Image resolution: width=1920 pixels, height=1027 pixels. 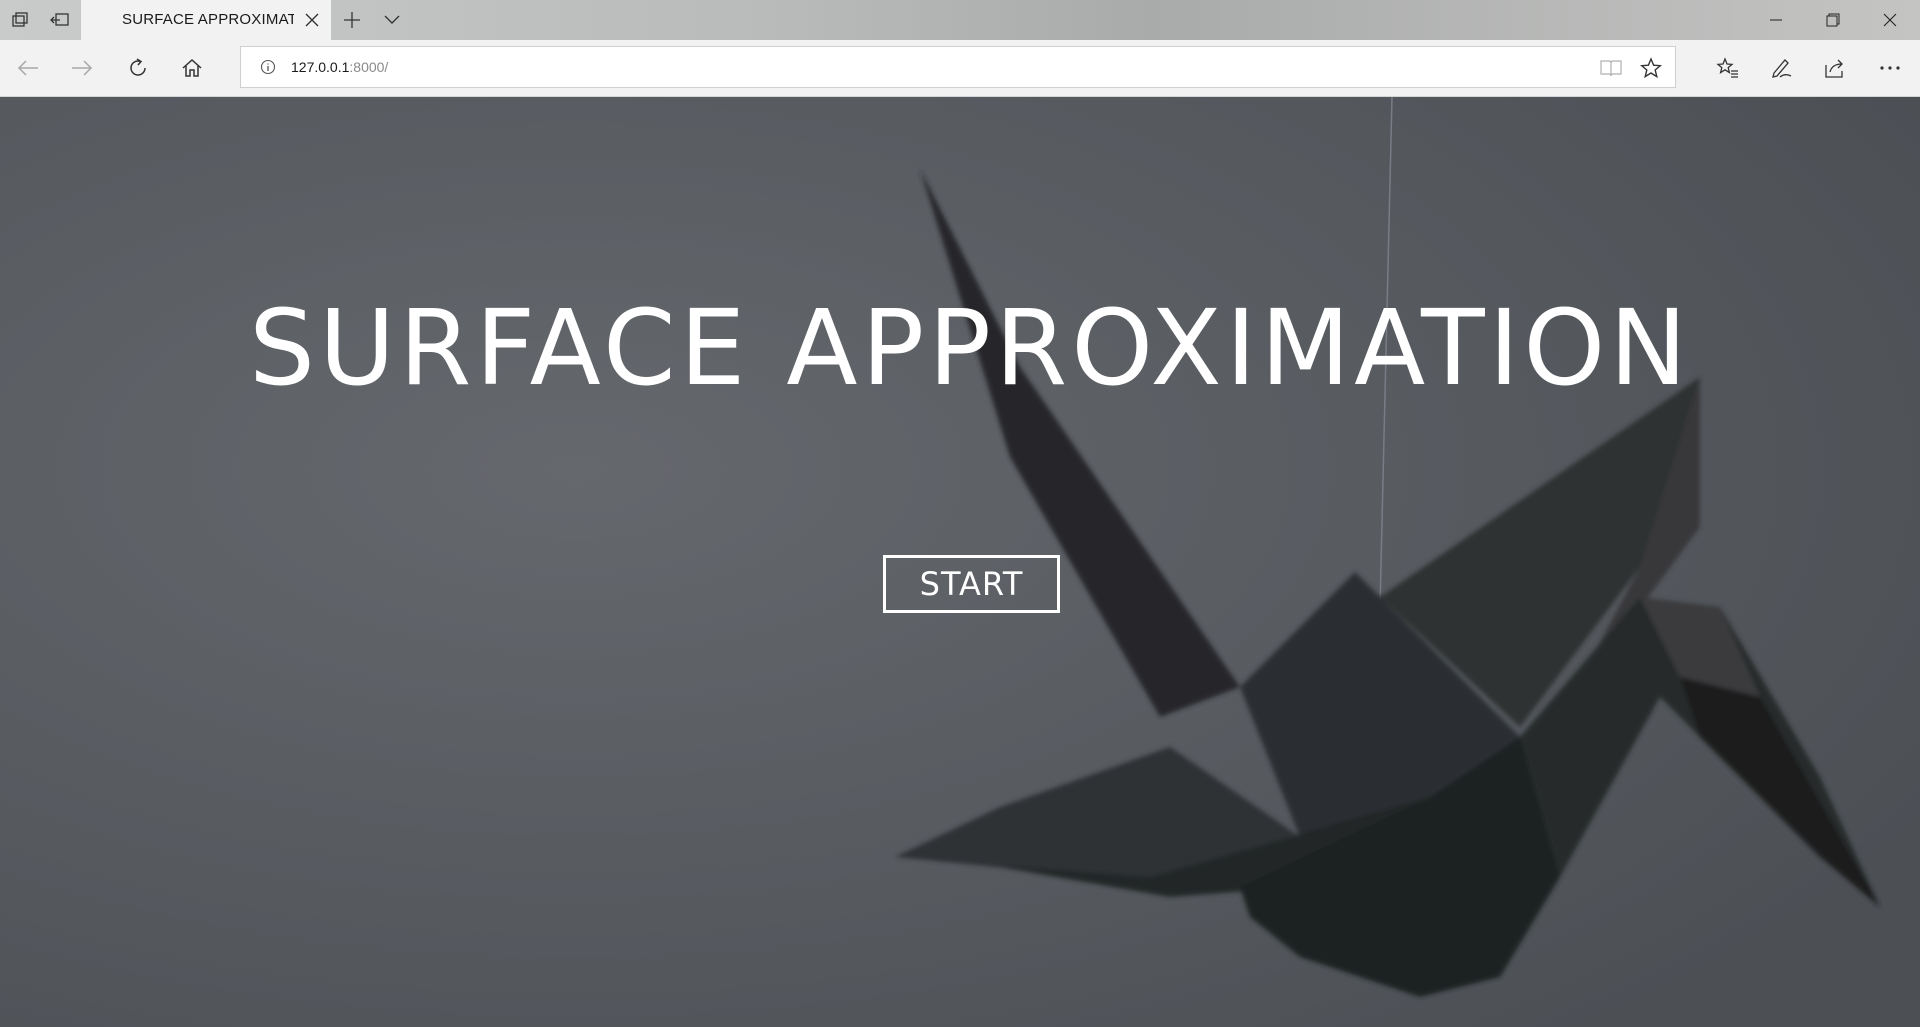 What do you see at coordinates (60, 20) in the screenshot?
I see `set-aside-tabs-icon` at bounding box center [60, 20].